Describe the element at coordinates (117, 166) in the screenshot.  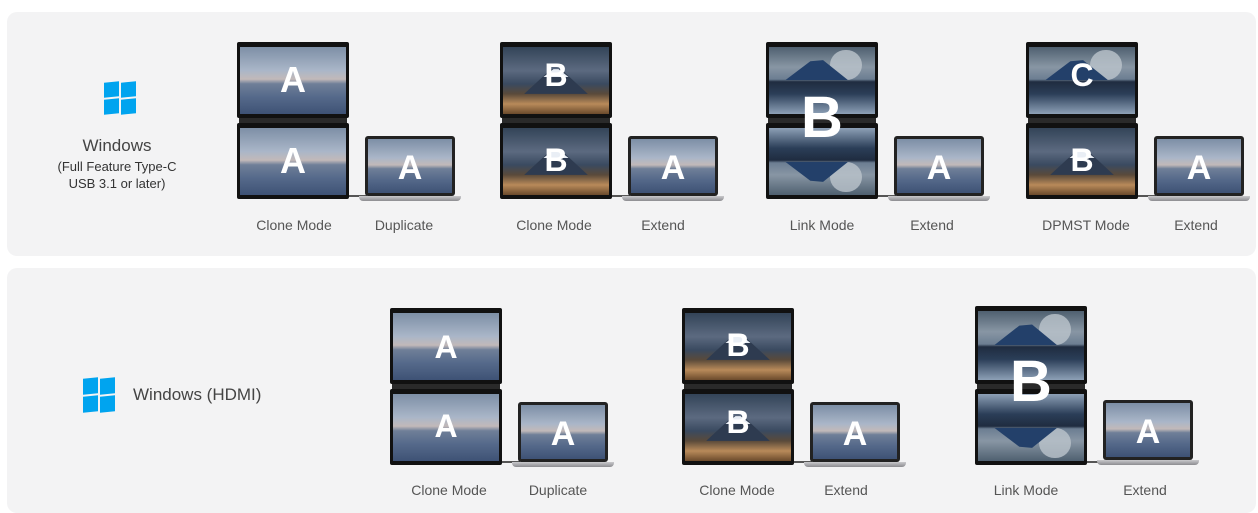
I see `os-subtitle-line1: (Full Feature Type-C` at that location.